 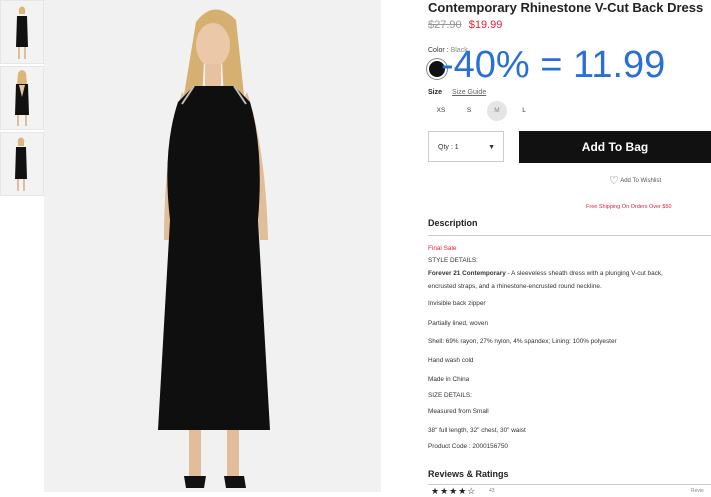 What do you see at coordinates (524, 111) in the screenshot?
I see `size-option-l: L` at bounding box center [524, 111].